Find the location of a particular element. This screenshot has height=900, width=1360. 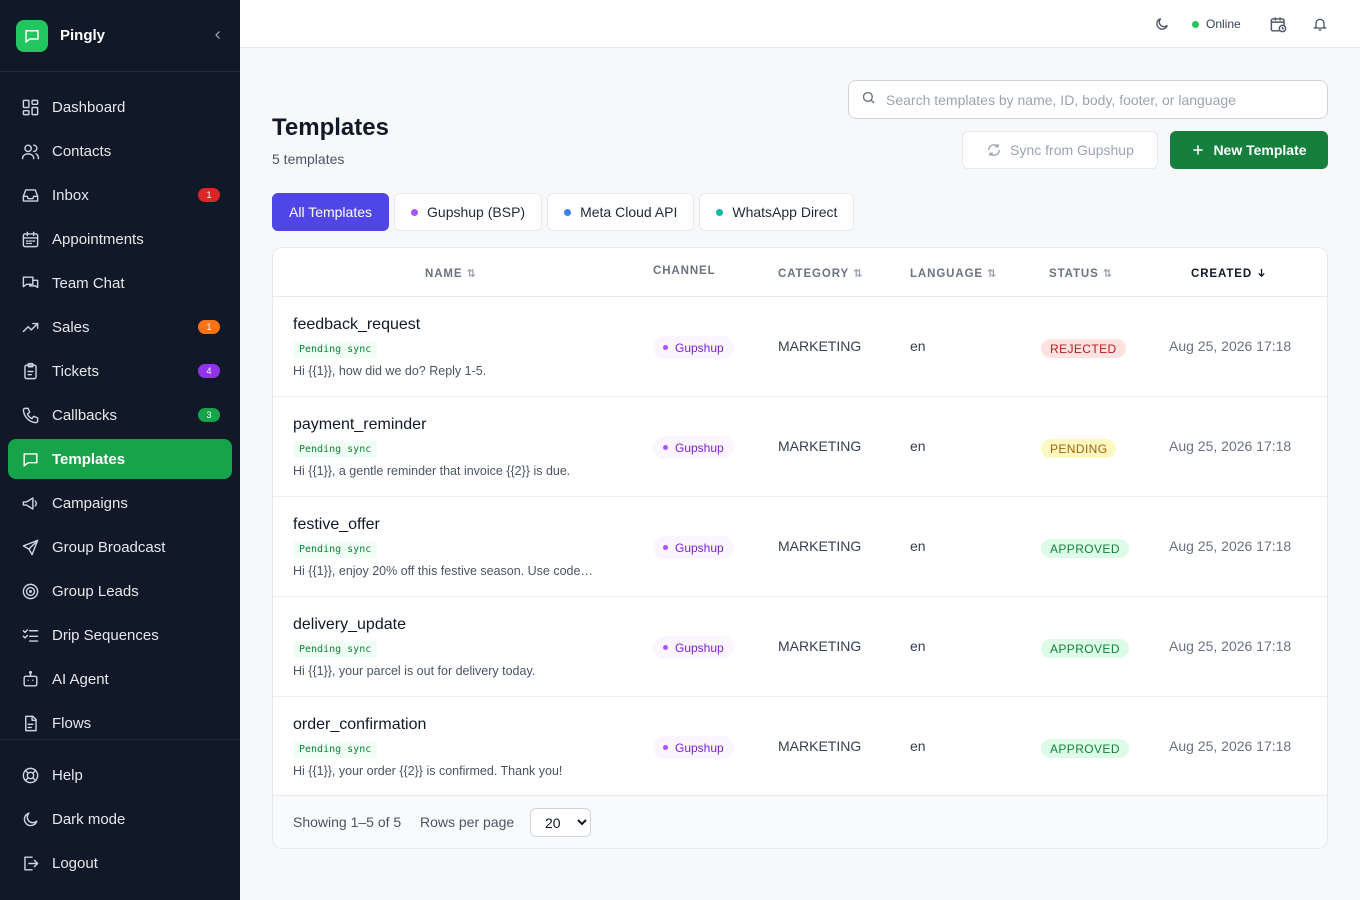

sidebar-item-label: Inbox is located at coordinates (70, 195).